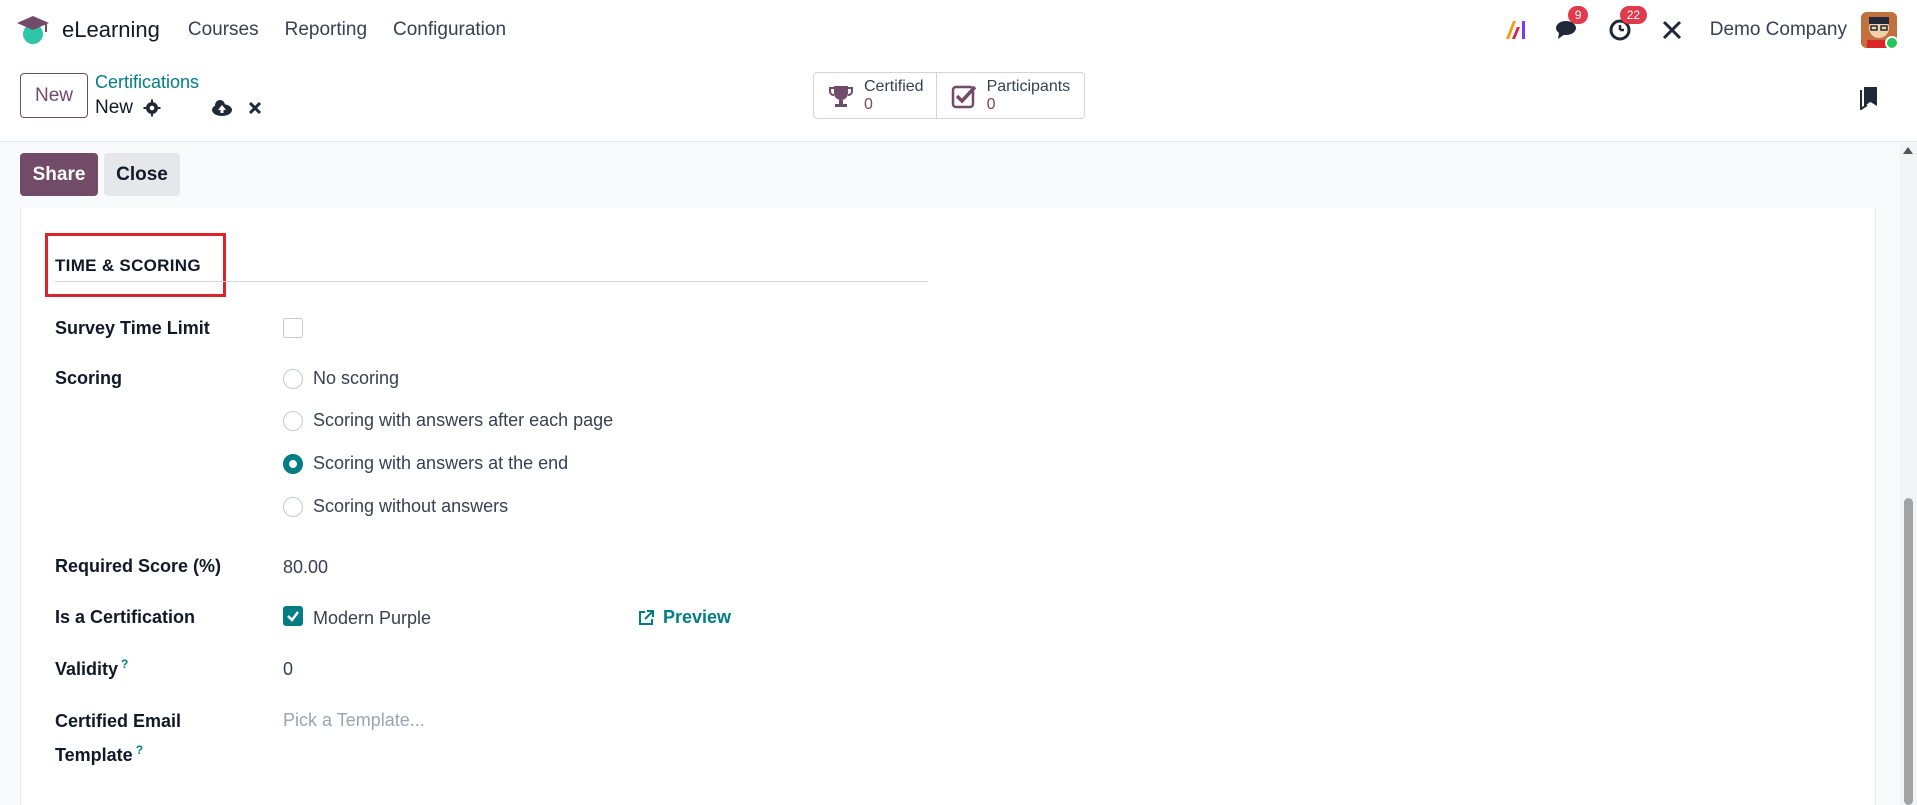 This screenshot has height=805, width=1917. Describe the element at coordinates (293, 463) in the screenshot. I see `radio-at-the-end` at that location.